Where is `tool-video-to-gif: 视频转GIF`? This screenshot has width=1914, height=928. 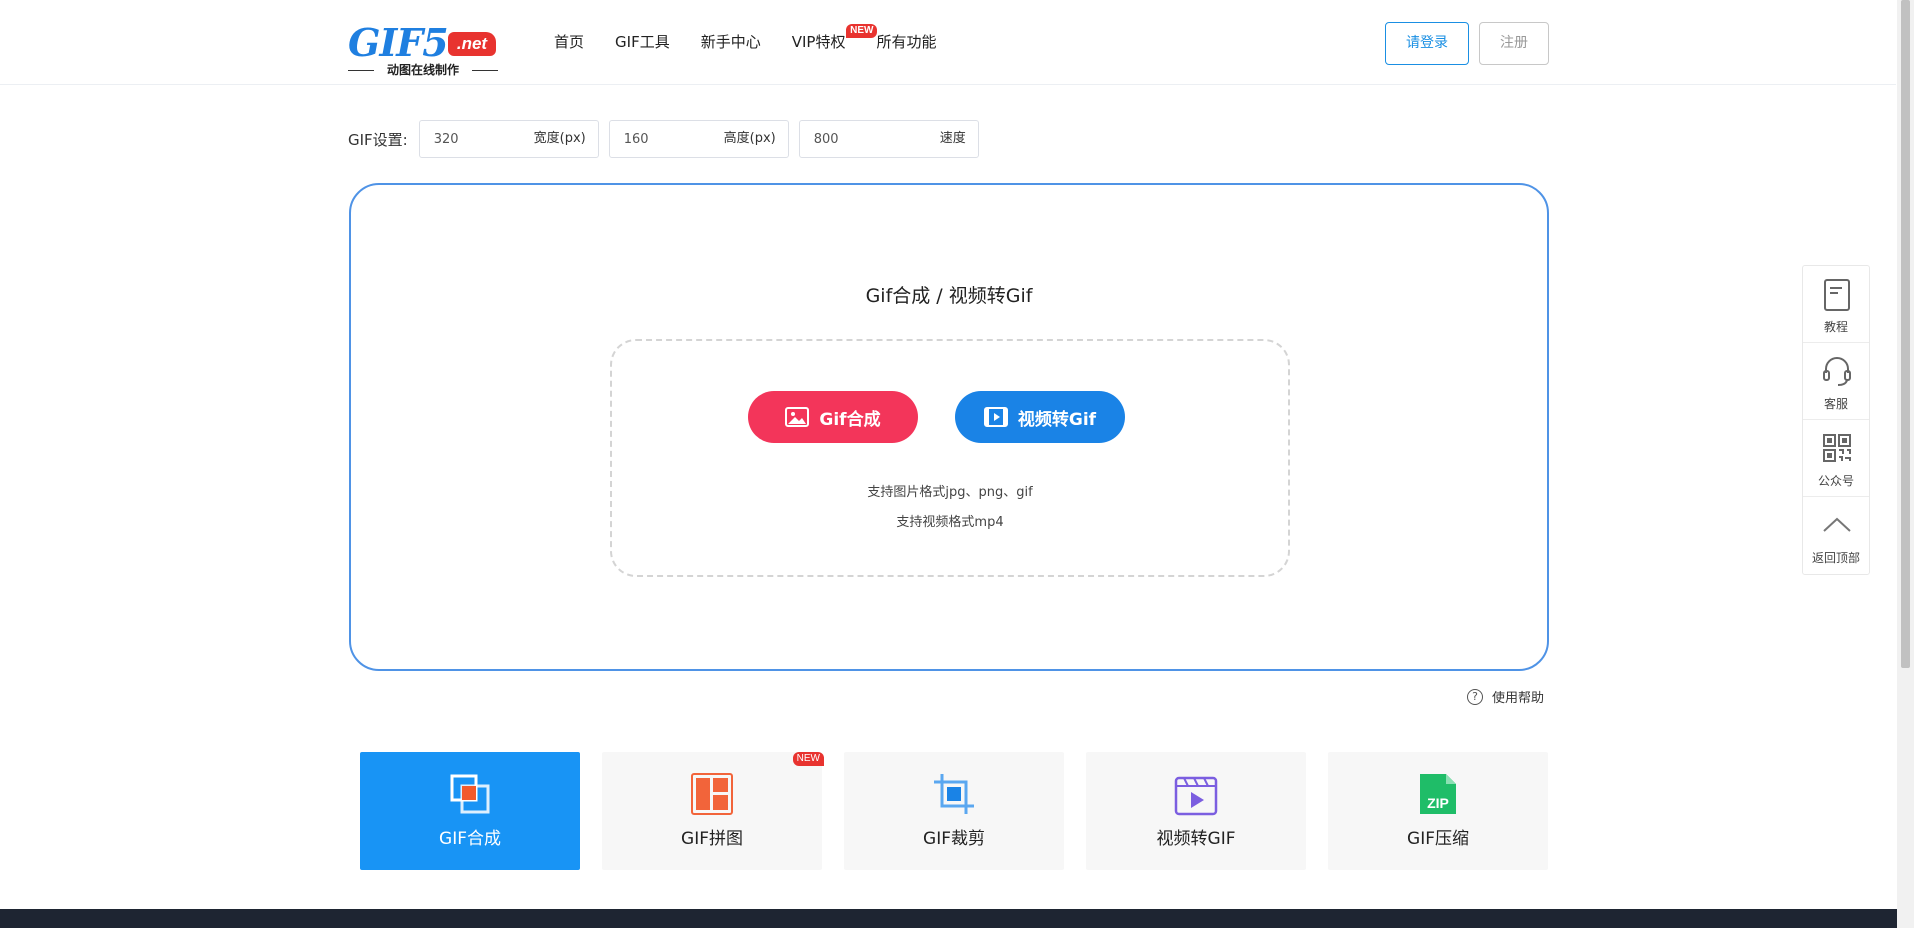
tool-video-to-gif: 视频转GIF is located at coordinates (1196, 811).